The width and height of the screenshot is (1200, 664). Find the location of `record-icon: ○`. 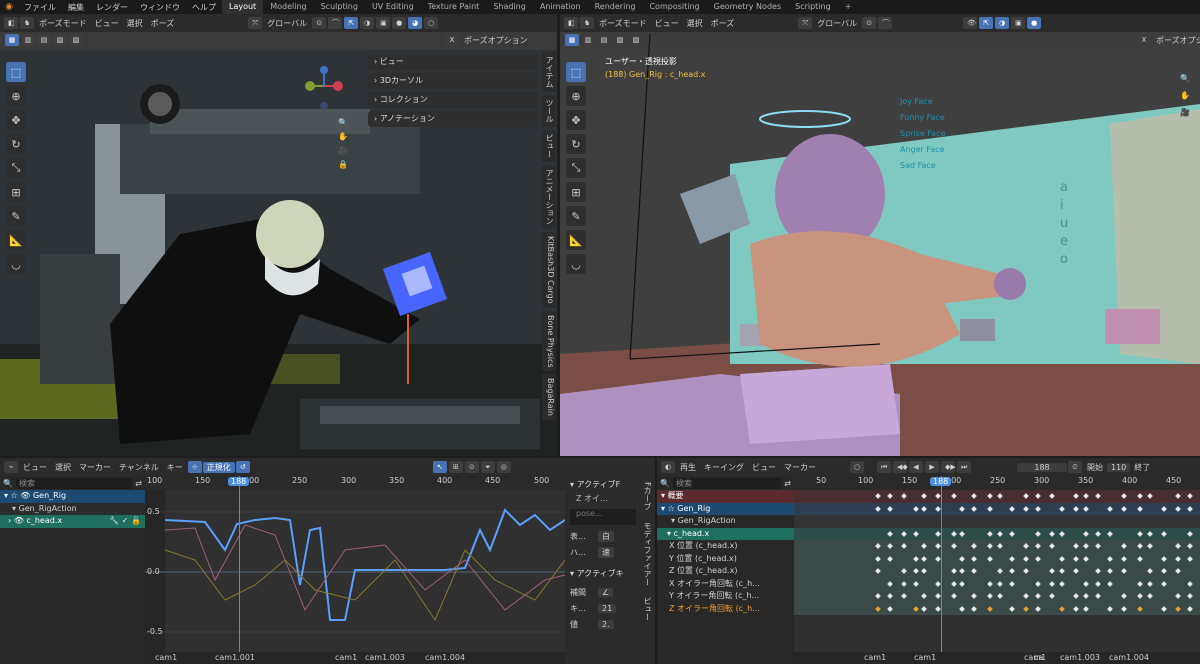

record-icon: ○ is located at coordinates (857, 467).